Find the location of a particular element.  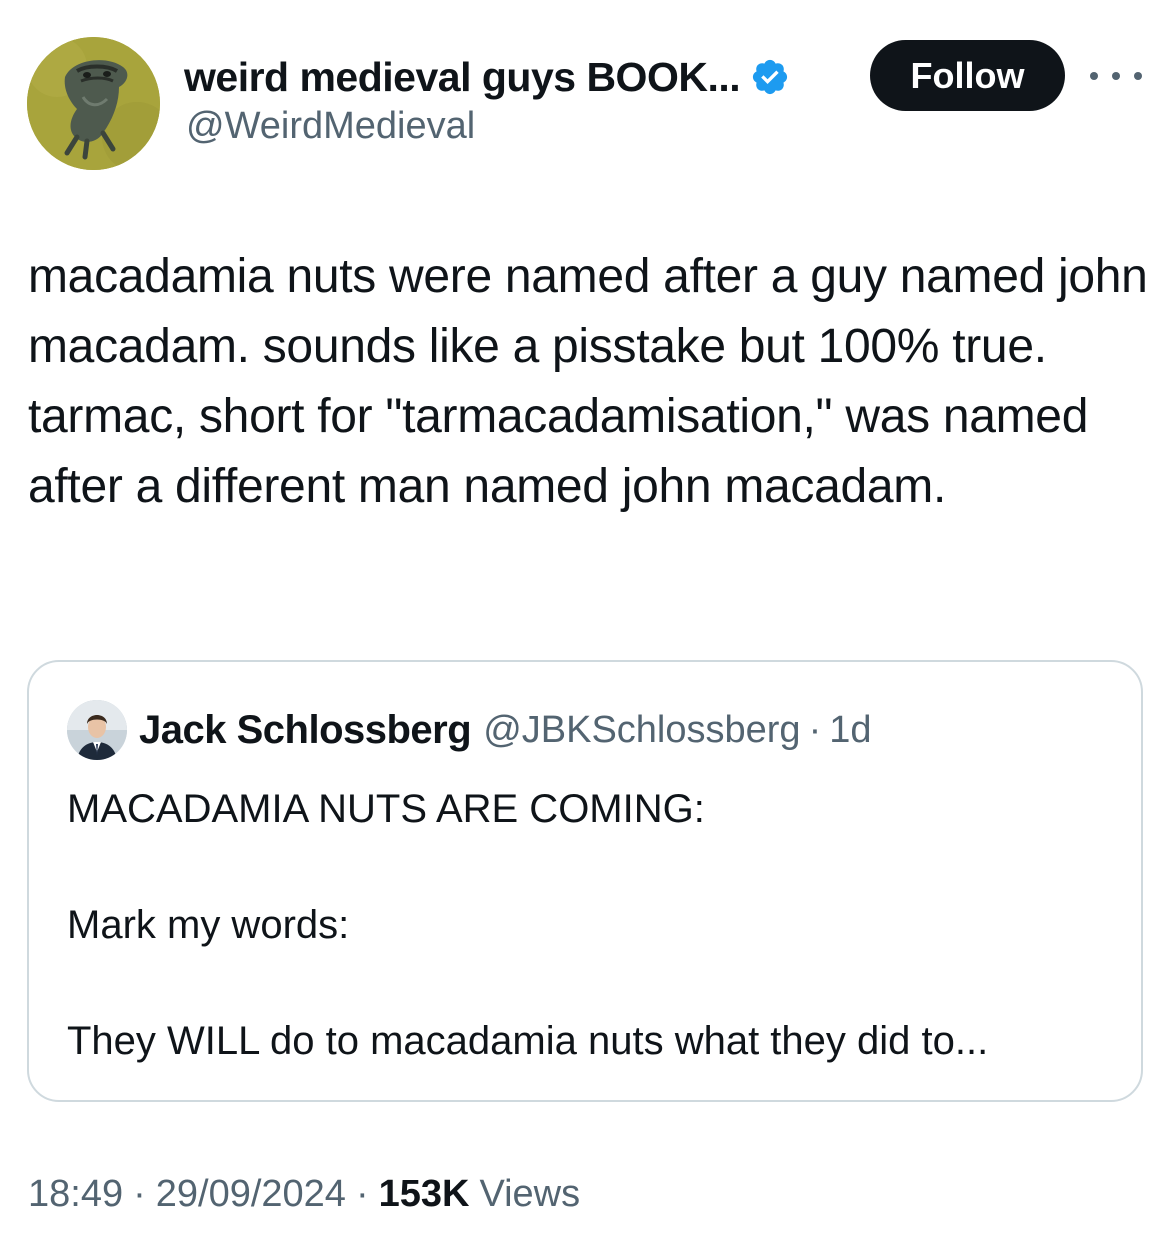

medieval-creature-avatar-icon is located at coordinates (93, 103).